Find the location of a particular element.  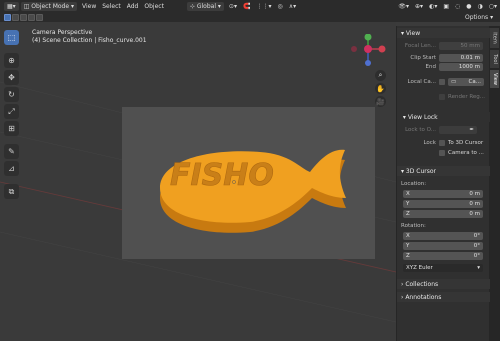

rotation-y-axis: Y is located at coordinates (408, 246).